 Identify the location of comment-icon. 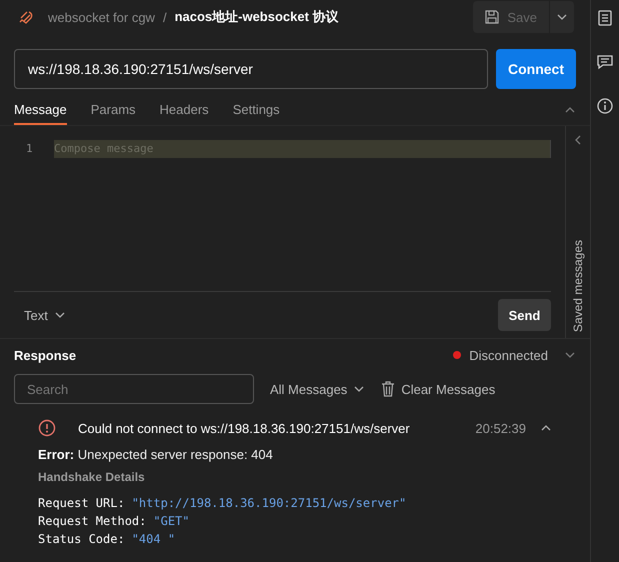
(605, 62).